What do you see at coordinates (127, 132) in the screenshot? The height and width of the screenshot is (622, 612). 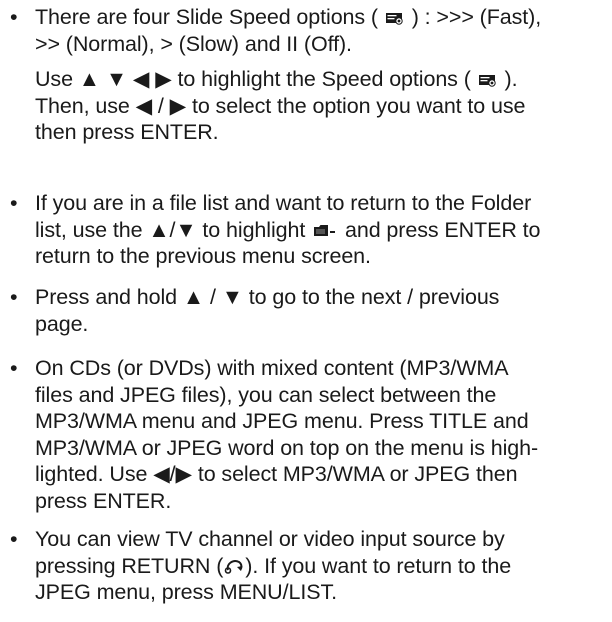 I see `text-segment: then press ENTER.` at bounding box center [127, 132].